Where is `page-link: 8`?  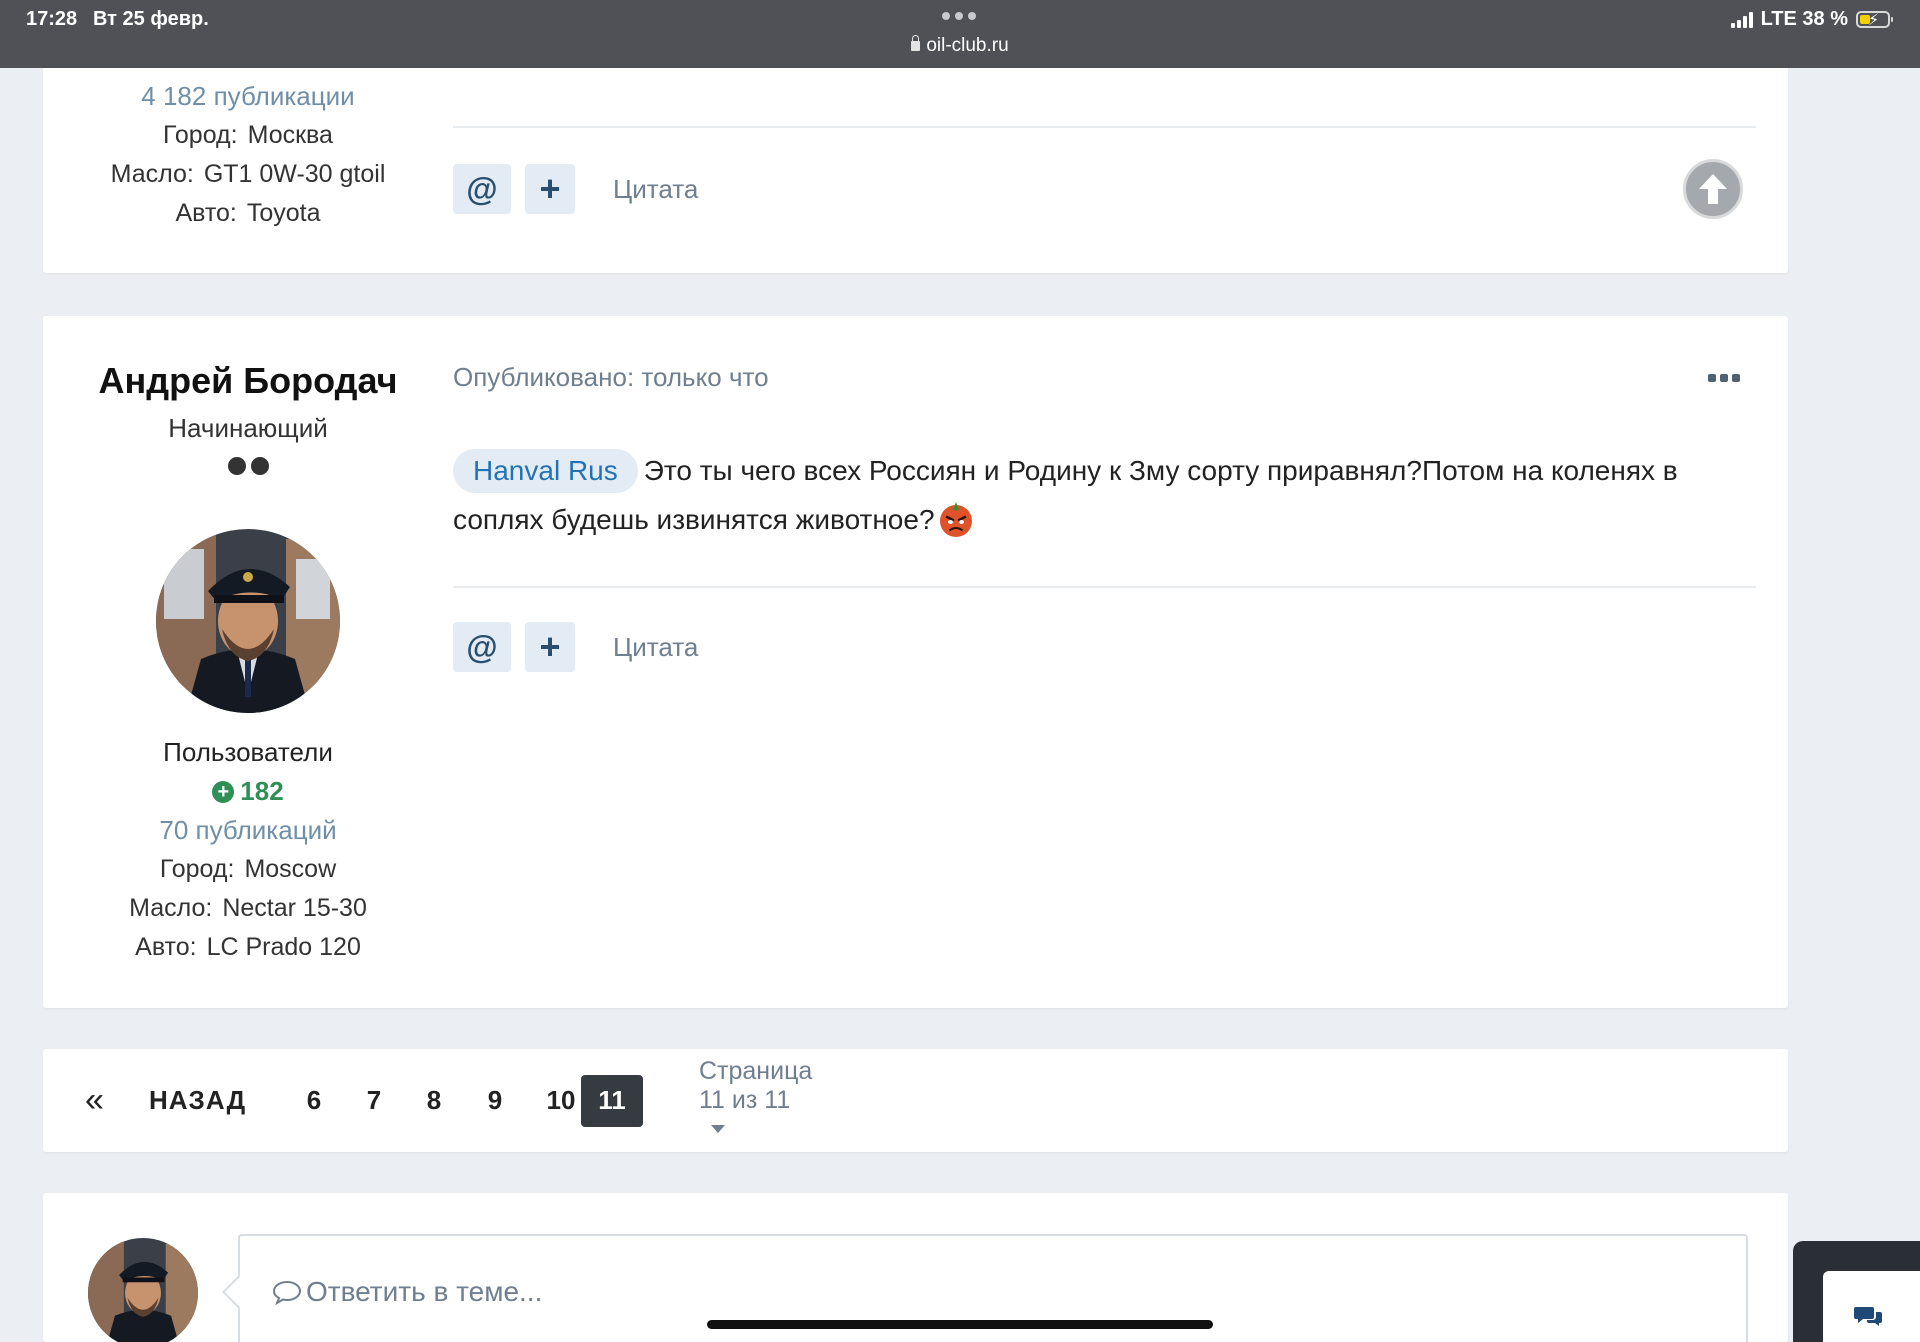 page-link: 8 is located at coordinates (434, 1100).